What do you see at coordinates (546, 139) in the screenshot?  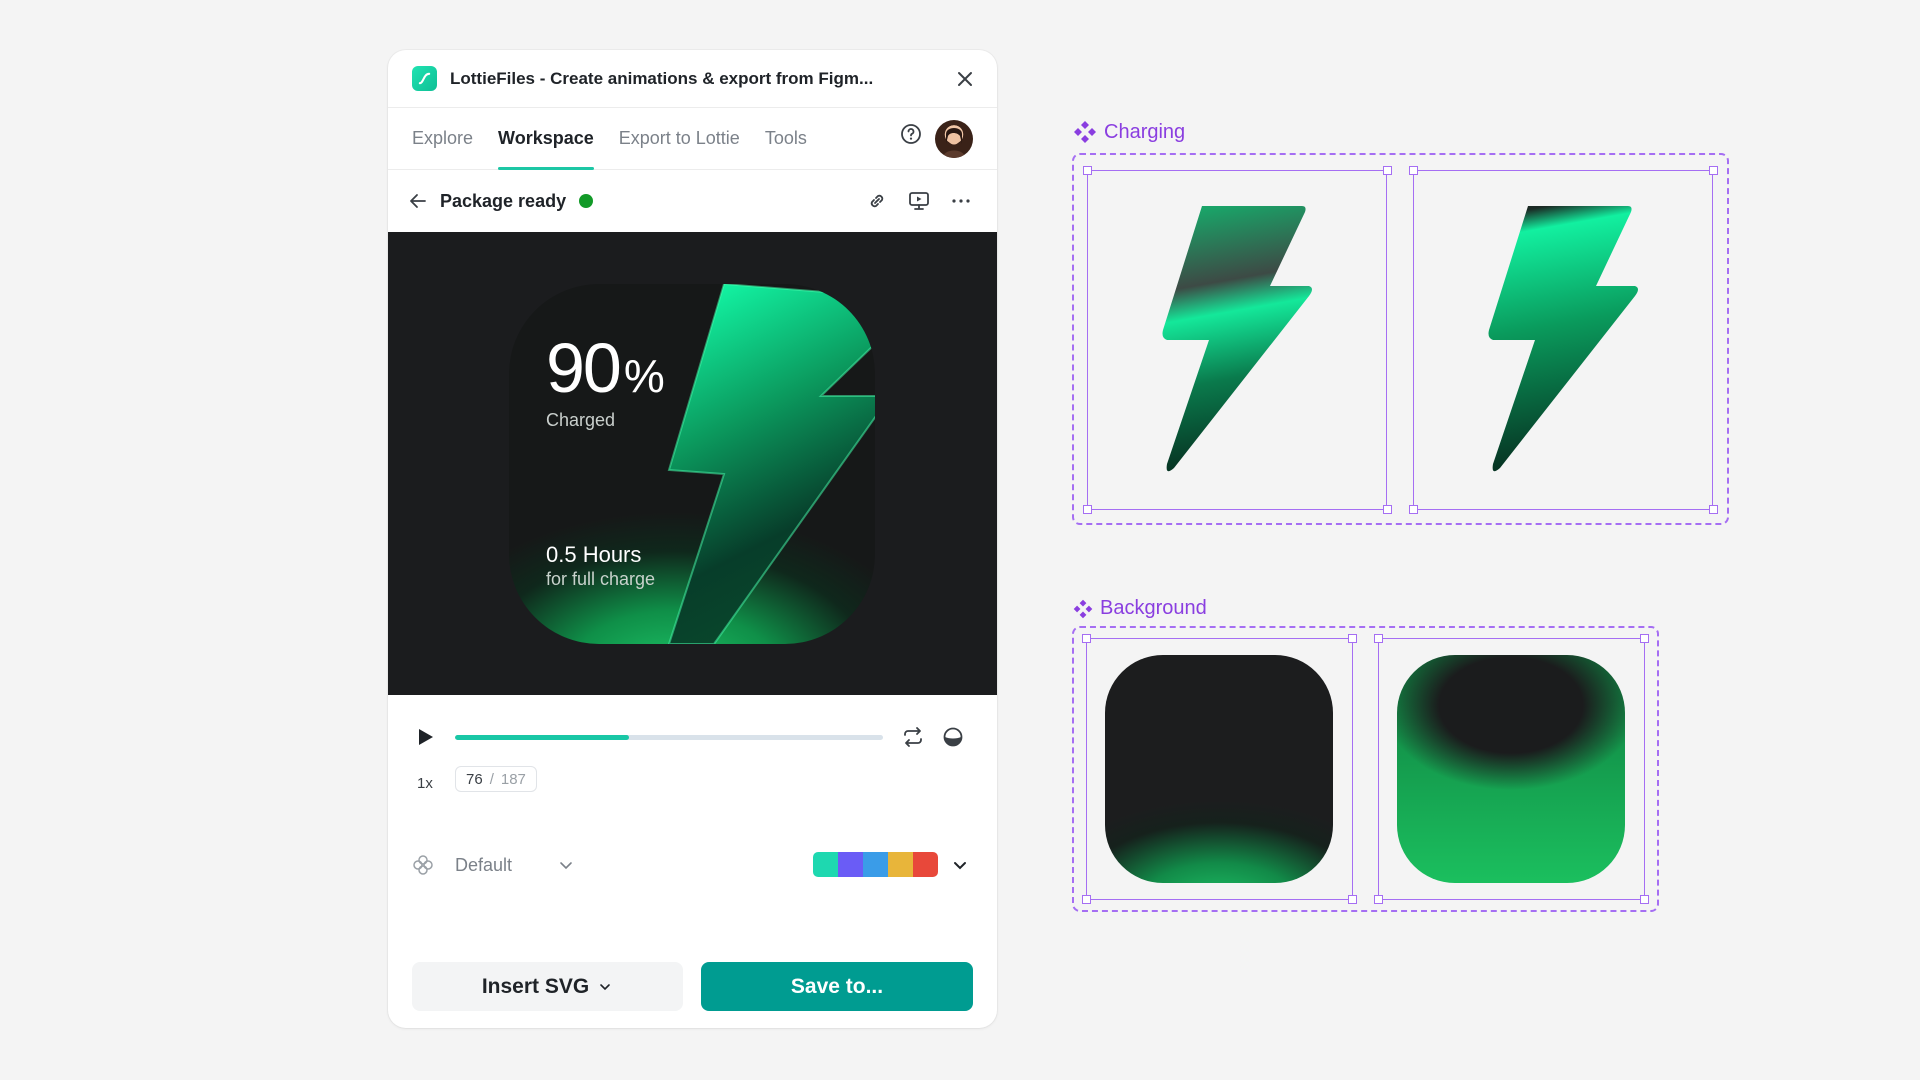 I see `tab-workspace: Workspace` at bounding box center [546, 139].